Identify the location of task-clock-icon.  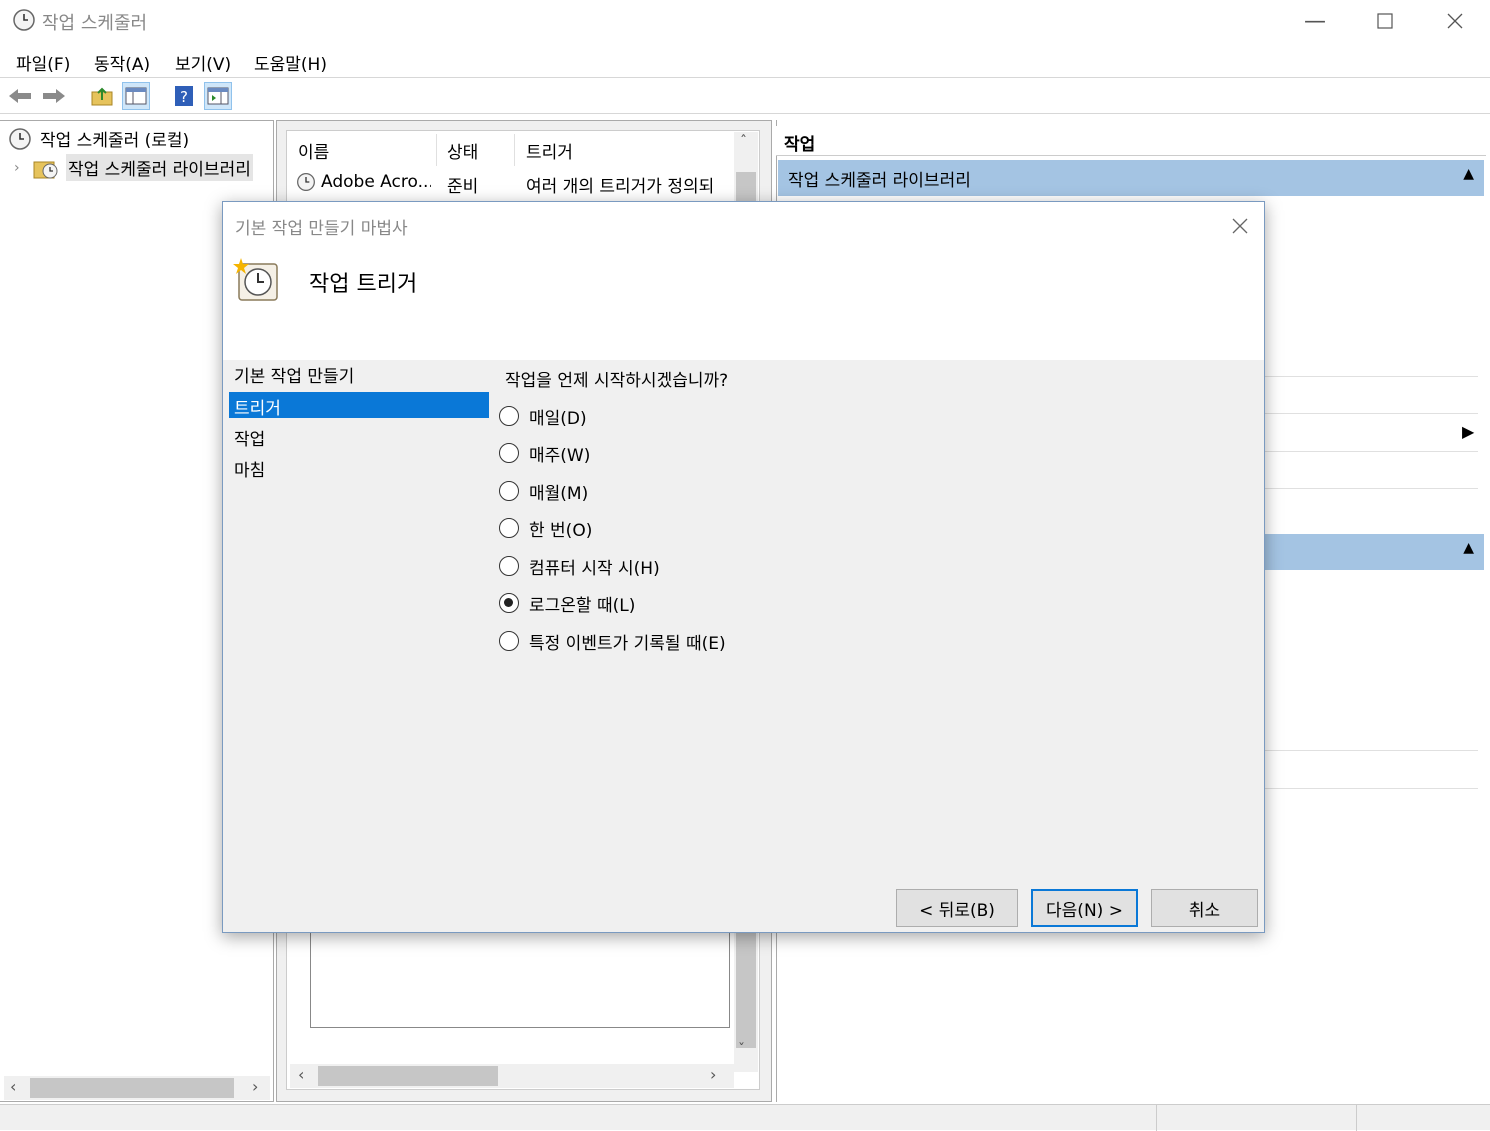
(255, 279).